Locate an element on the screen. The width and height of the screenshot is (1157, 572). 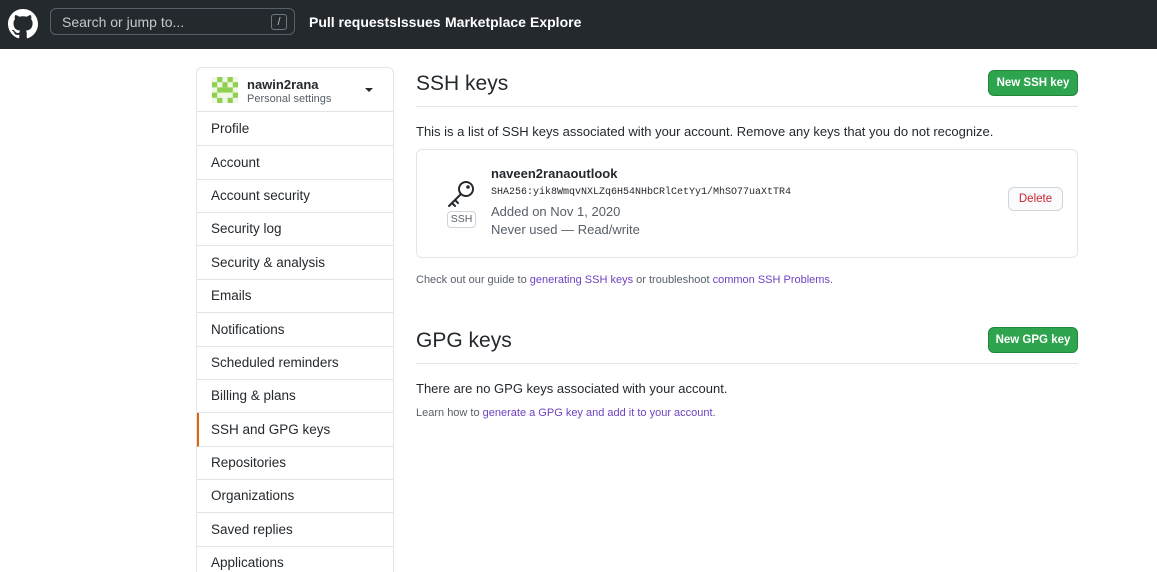
nav-marketplace: Marketplace is located at coordinates (485, 22).